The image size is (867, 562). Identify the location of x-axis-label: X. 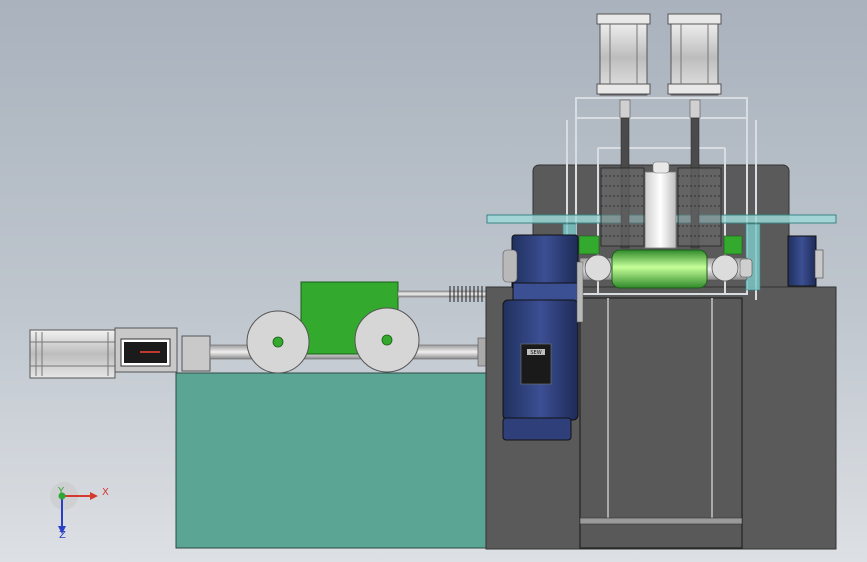
(105, 492).